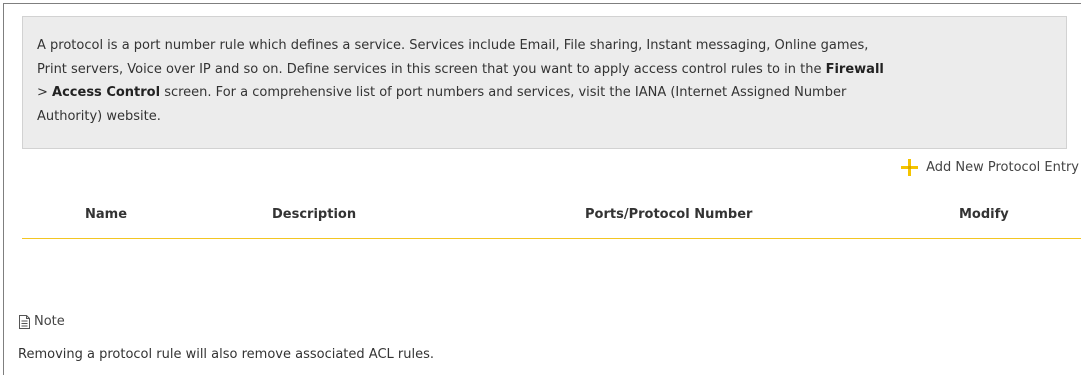 This screenshot has height=378, width=1084. What do you see at coordinates (669, 214) in the screenshot?
I see `column-header-ports-protocol-number: Ports/Protocol Number` at bounding box center [669, 214].